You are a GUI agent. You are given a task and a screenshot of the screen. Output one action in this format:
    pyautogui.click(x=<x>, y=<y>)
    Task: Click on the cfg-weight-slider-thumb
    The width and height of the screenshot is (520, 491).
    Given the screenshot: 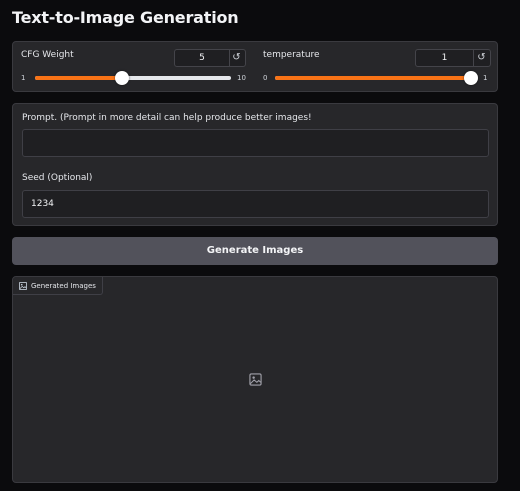 What is the action you would take?
    pyautogui.click(x=122, y=78)
    